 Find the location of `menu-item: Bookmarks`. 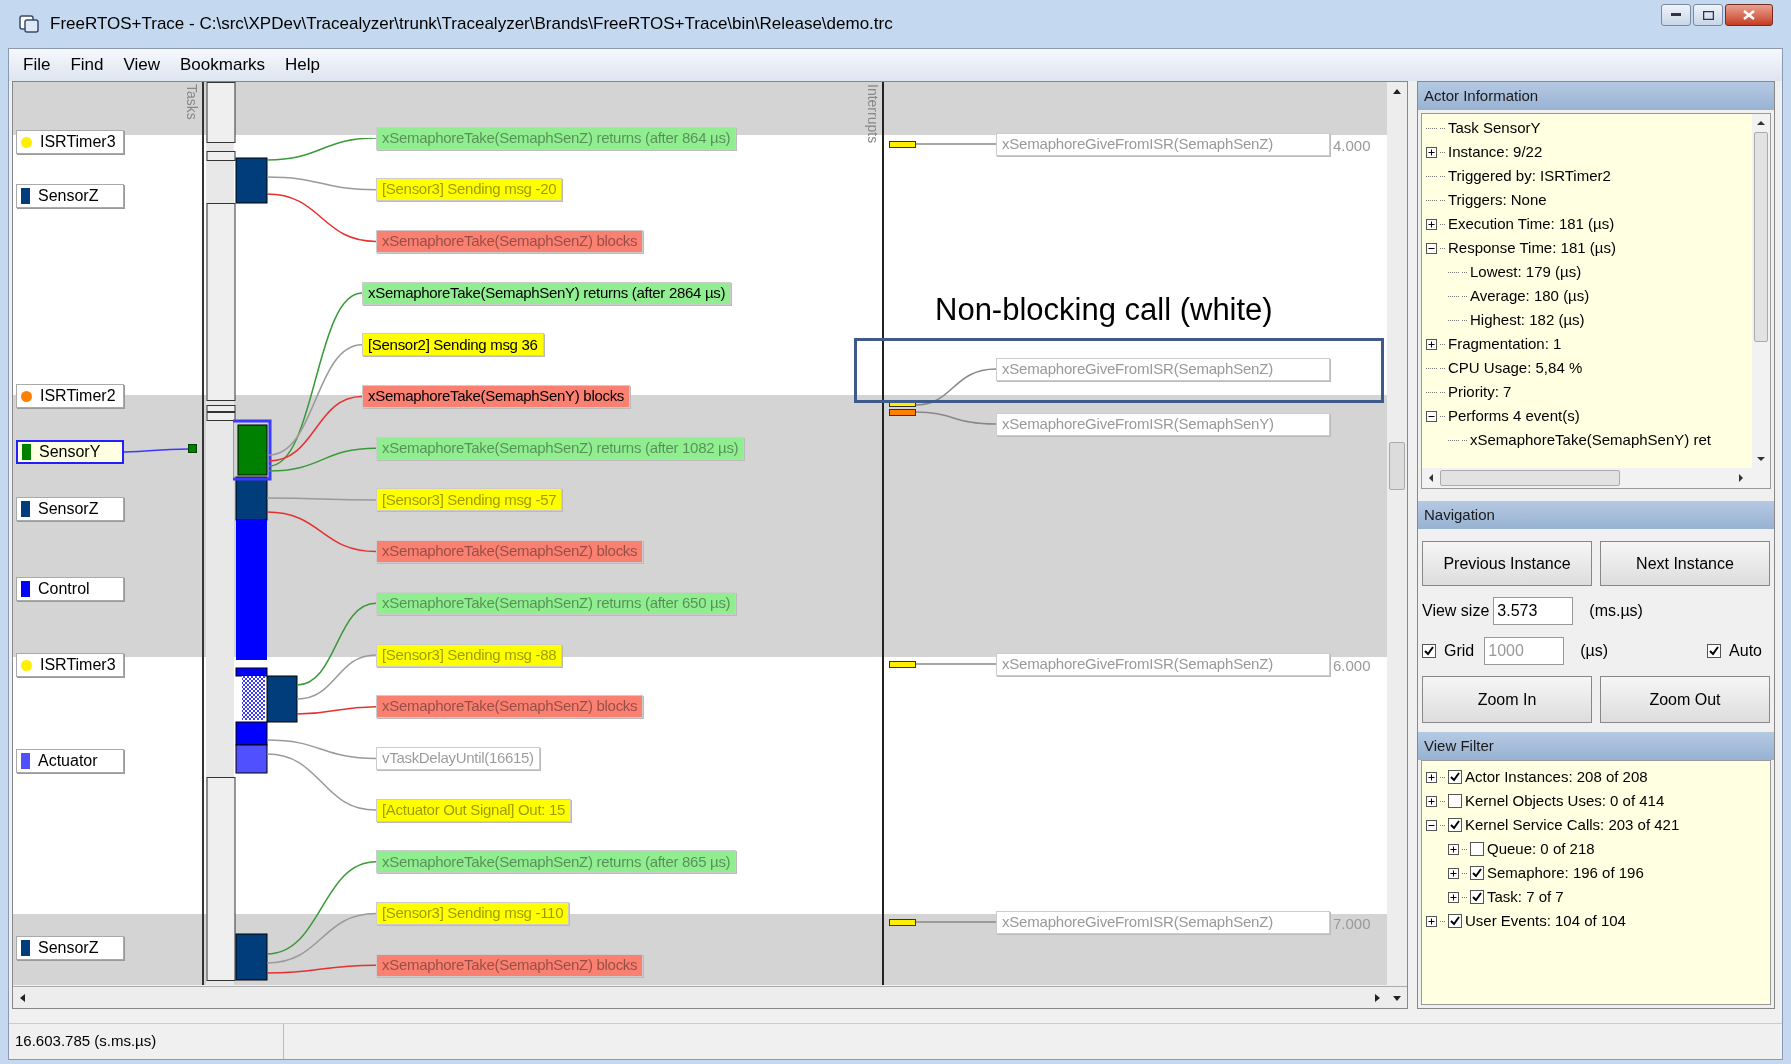

menu-item: Bookmarks is located at coordinates (223, 65).